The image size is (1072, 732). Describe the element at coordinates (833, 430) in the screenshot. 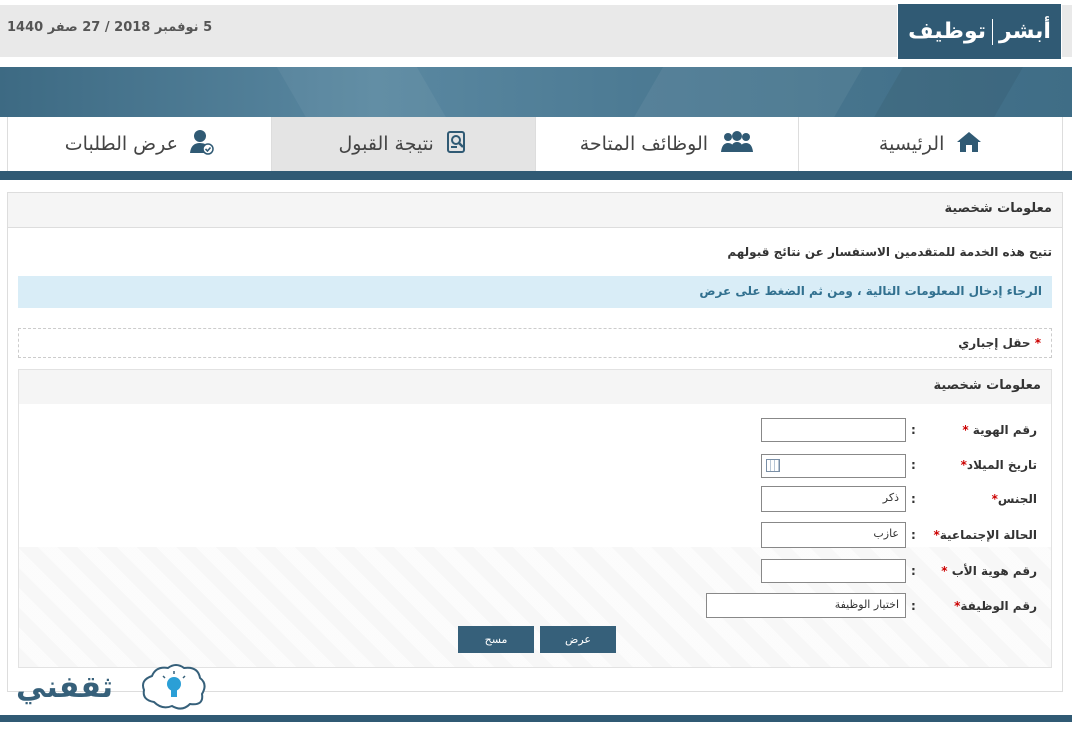

I see `national-id-input` at that location.